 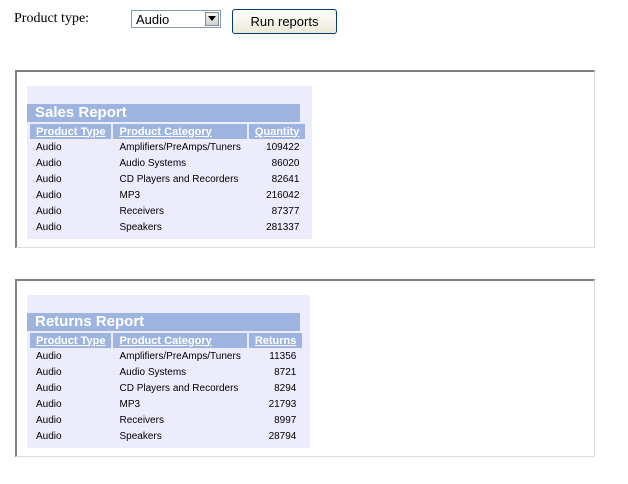 I want to click on sales-report-title: Sales Report, so click(x=163, y=113).